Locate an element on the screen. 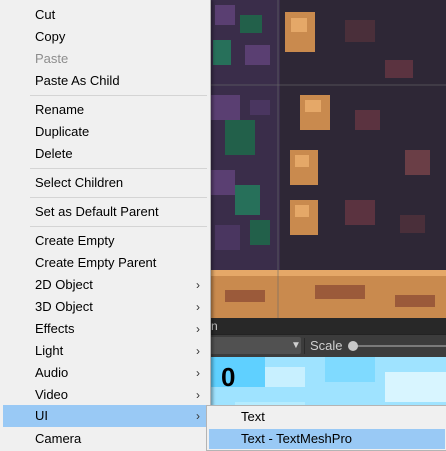 The width and height of the screenshot is (446, 451). menu-item-effects: Effects › is located at coordinates (105, 329).